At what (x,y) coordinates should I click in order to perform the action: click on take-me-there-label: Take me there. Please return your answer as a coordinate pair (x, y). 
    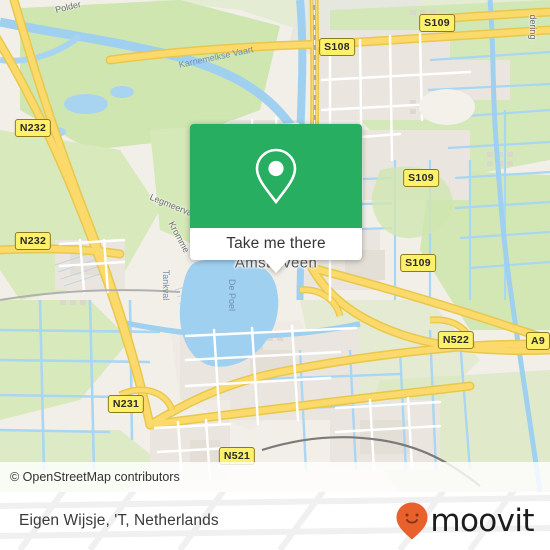
    Looking at the image, I should click on (276, 243).